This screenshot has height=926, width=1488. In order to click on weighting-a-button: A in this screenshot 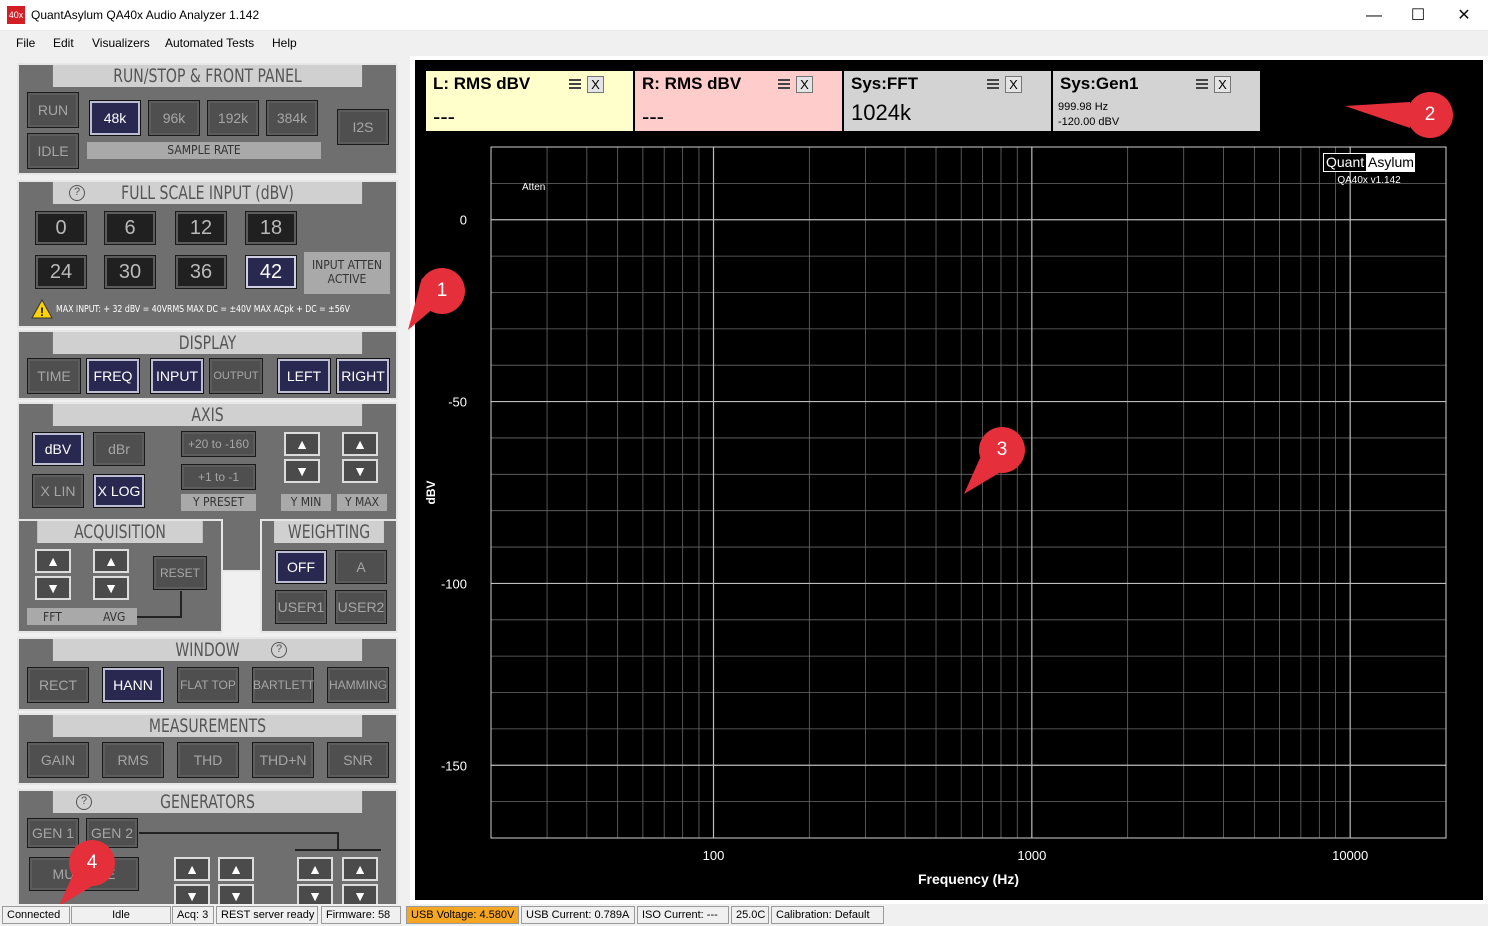, I will do `click(361, 567)`.